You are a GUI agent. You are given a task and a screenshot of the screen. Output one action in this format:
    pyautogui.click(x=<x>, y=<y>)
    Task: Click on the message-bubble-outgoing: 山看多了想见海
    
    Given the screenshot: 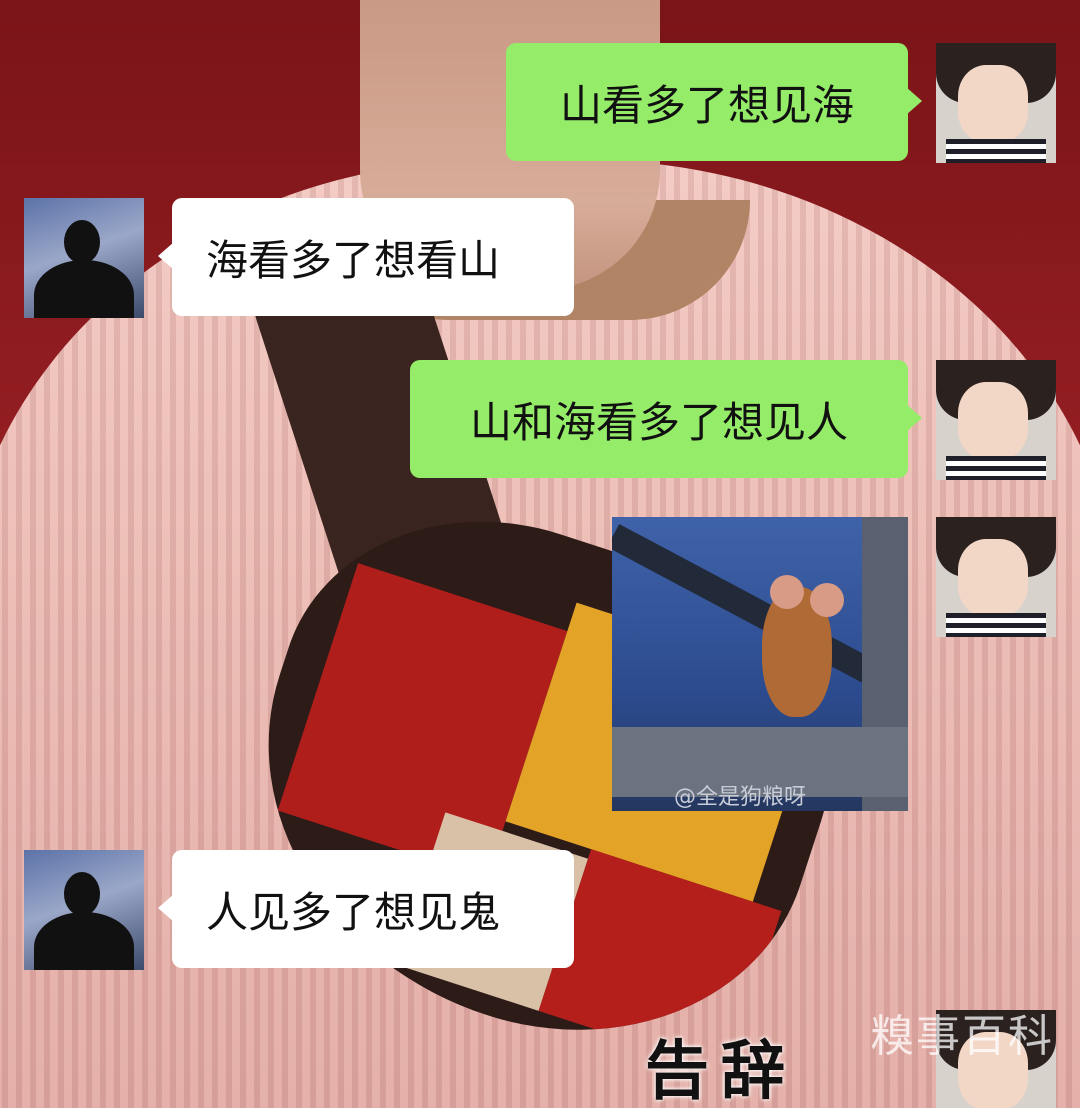 What is the action you would take?
    pyautogui.click(x=714, y=102)
    